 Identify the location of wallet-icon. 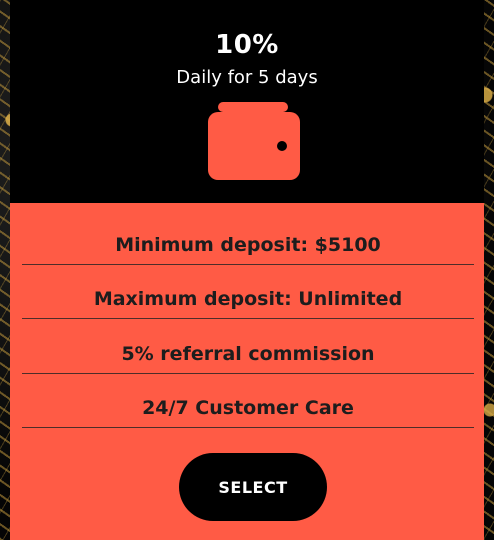
(254, 141).